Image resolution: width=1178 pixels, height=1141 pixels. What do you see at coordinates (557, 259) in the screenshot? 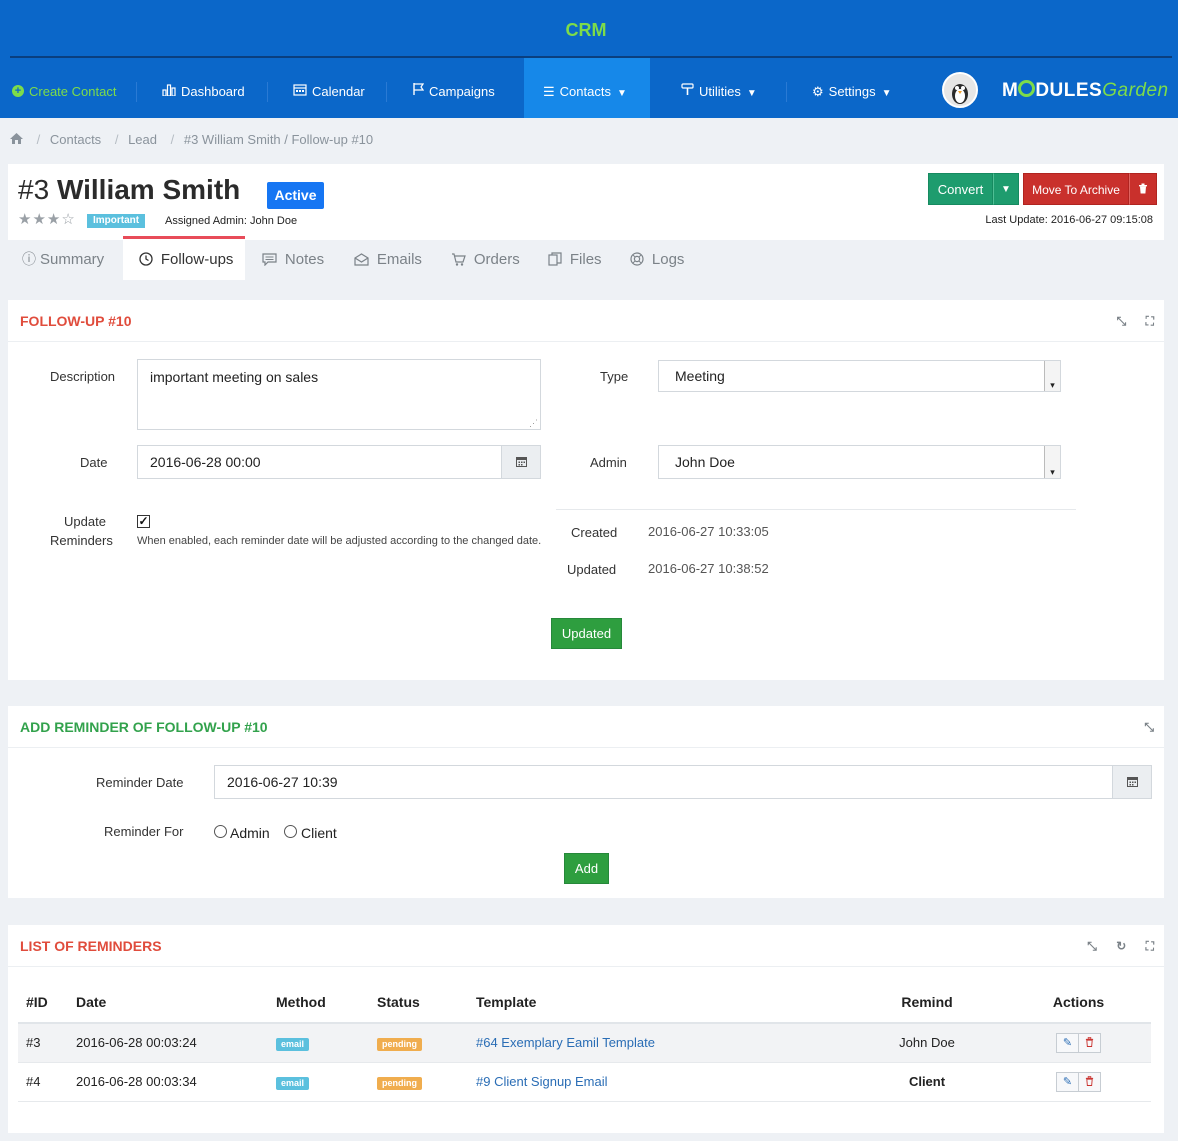
I see `files-icon` at bounding box center [557, 259].